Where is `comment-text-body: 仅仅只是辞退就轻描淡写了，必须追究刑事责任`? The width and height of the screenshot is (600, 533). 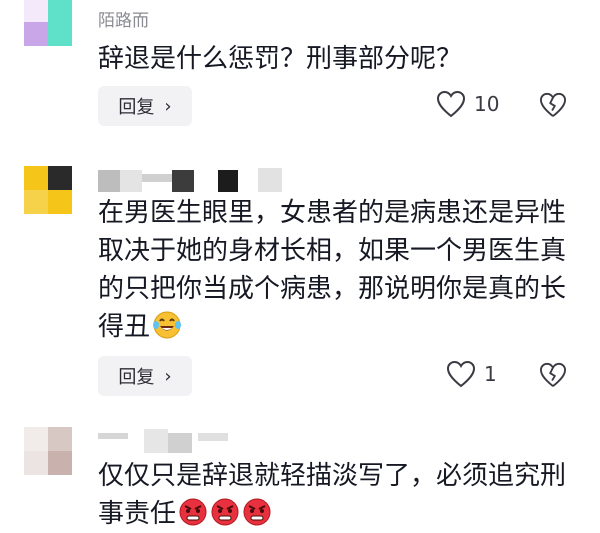
comment-text-body: 仅仅只是辞退就轻描淡写了，必须追究刑事责任 is located at coordinates (332, 495).